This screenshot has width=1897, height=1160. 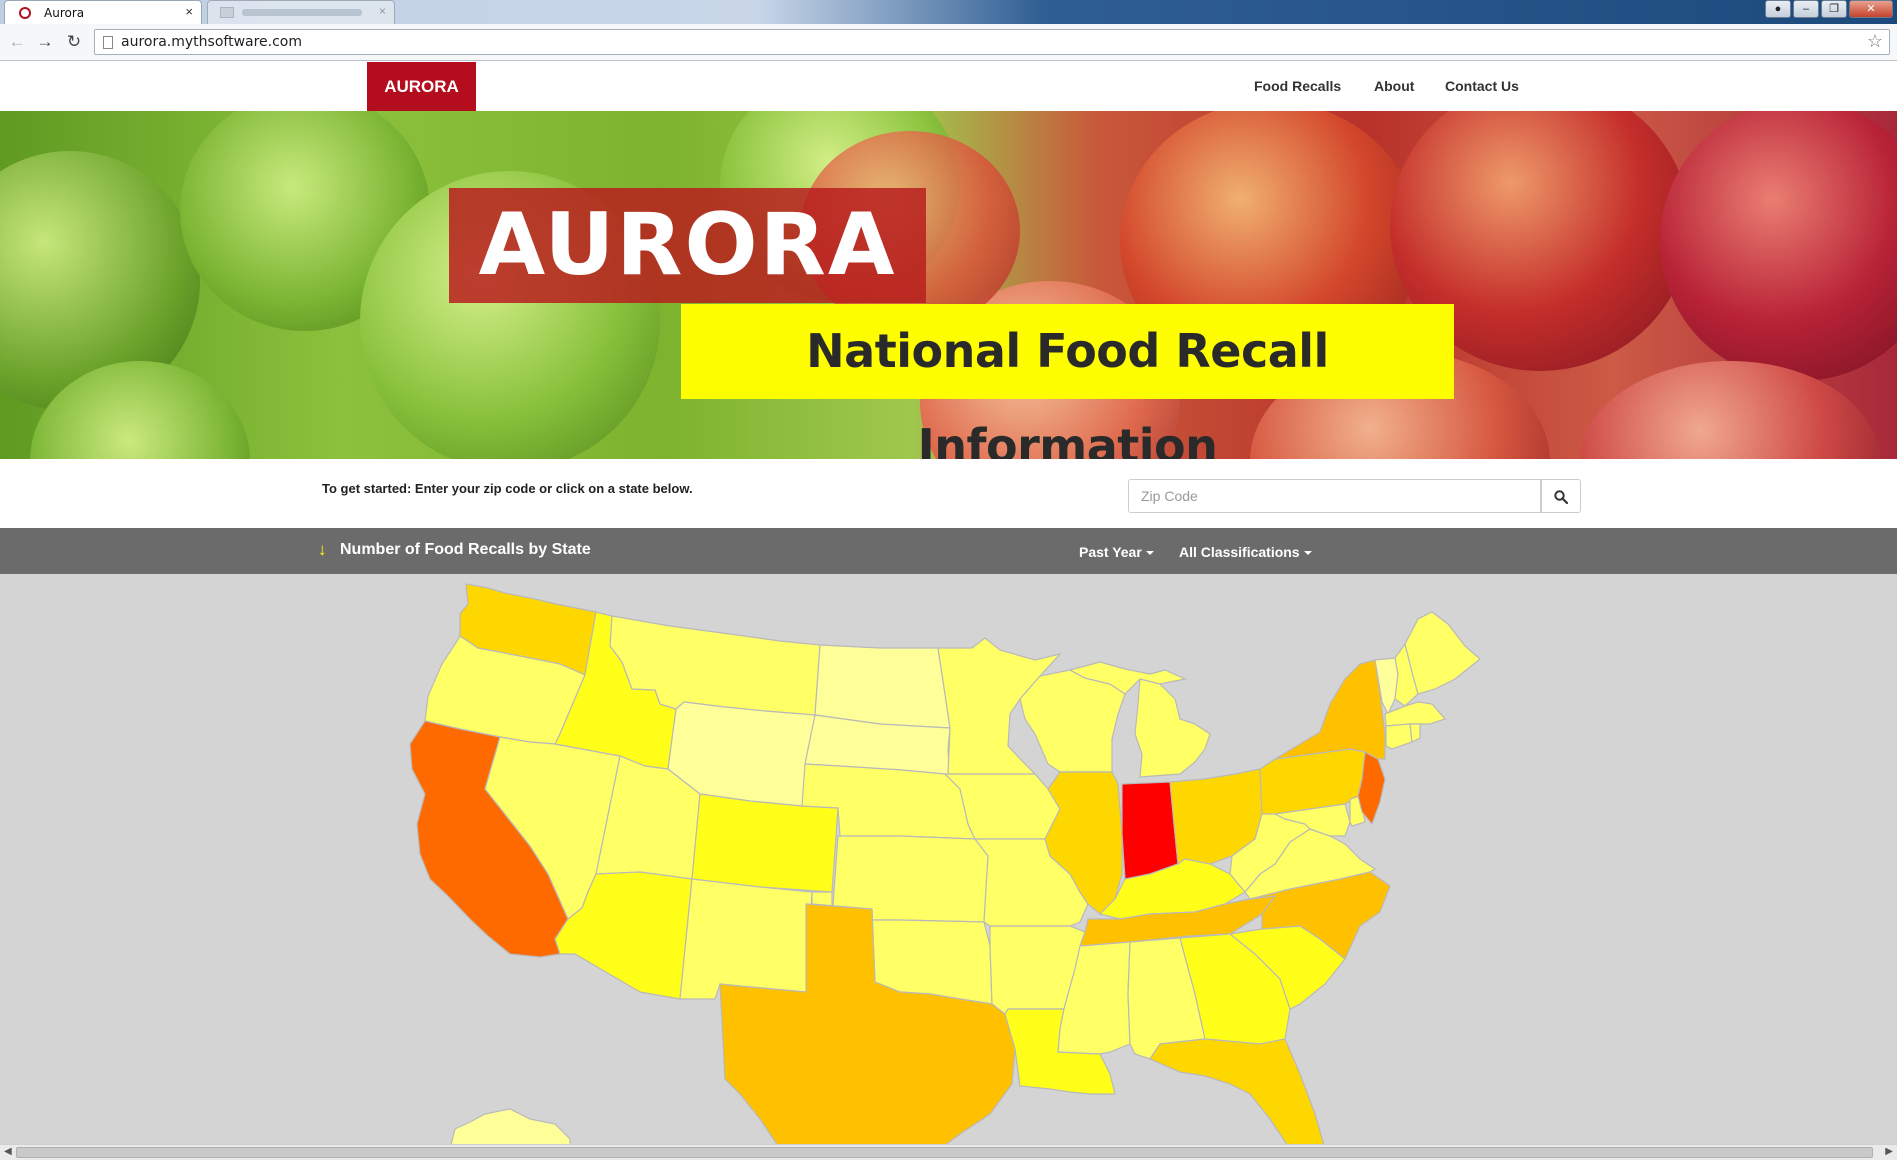 I want to click on url-text: aurora.mythsoftware.com, so click(x=211, y=42).